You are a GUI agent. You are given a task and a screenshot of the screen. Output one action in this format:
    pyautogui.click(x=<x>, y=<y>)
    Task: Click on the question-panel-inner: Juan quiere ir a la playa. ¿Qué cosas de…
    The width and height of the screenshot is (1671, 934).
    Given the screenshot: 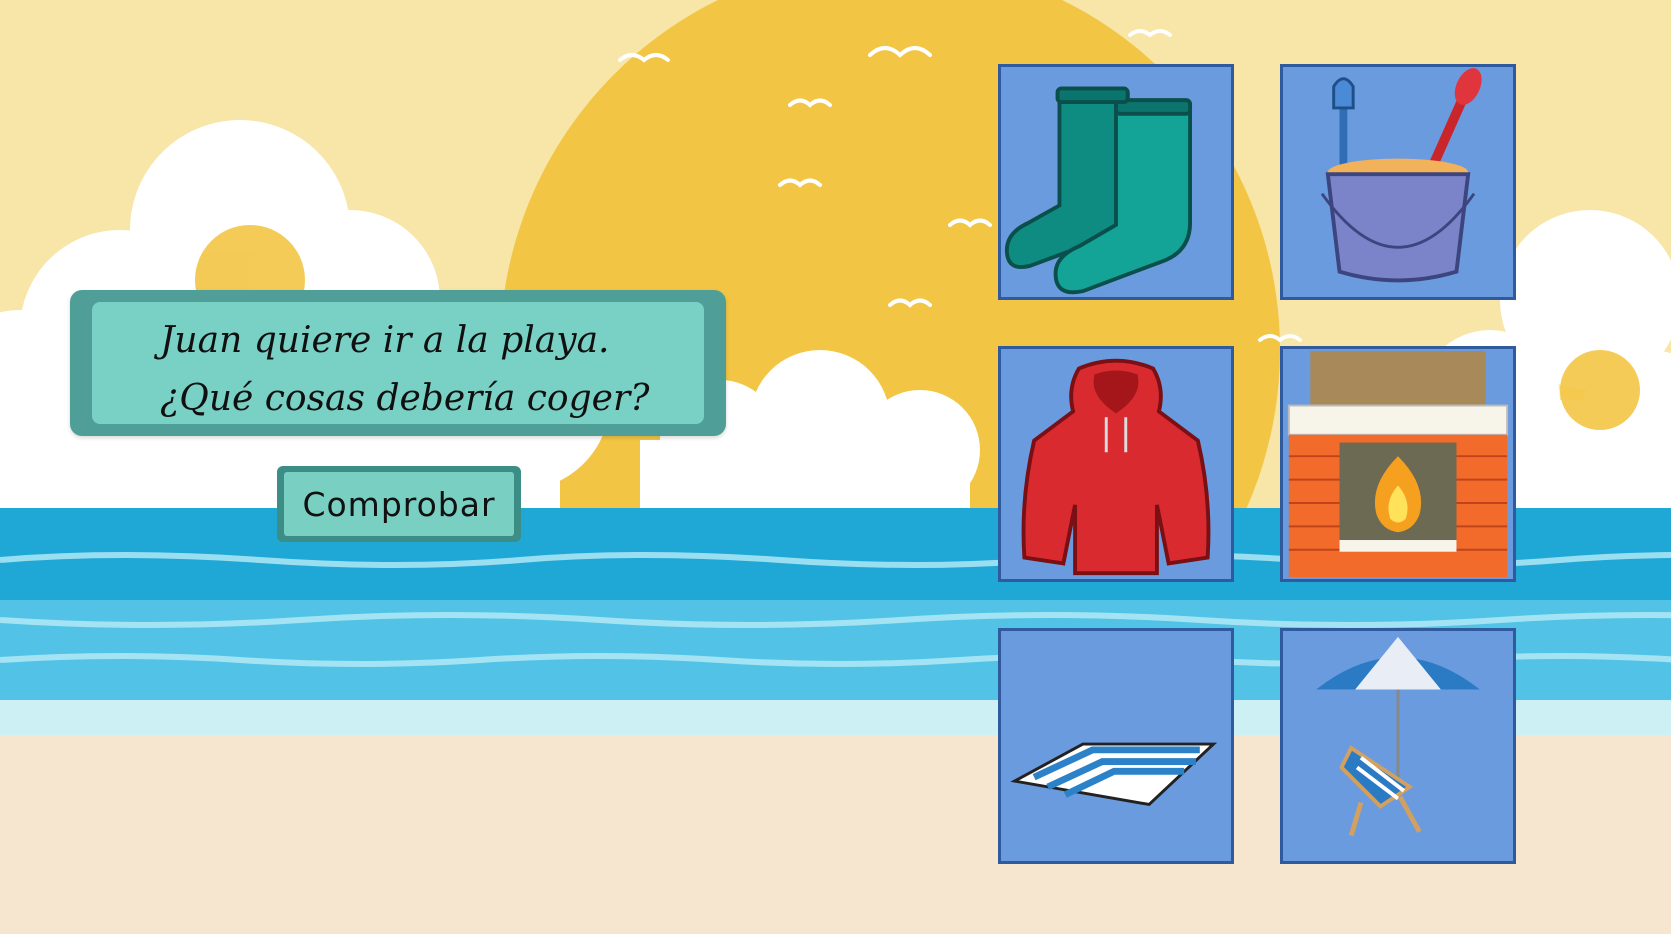 What is the action you would take?
    pyautogui.click(x=398, y=363)
    